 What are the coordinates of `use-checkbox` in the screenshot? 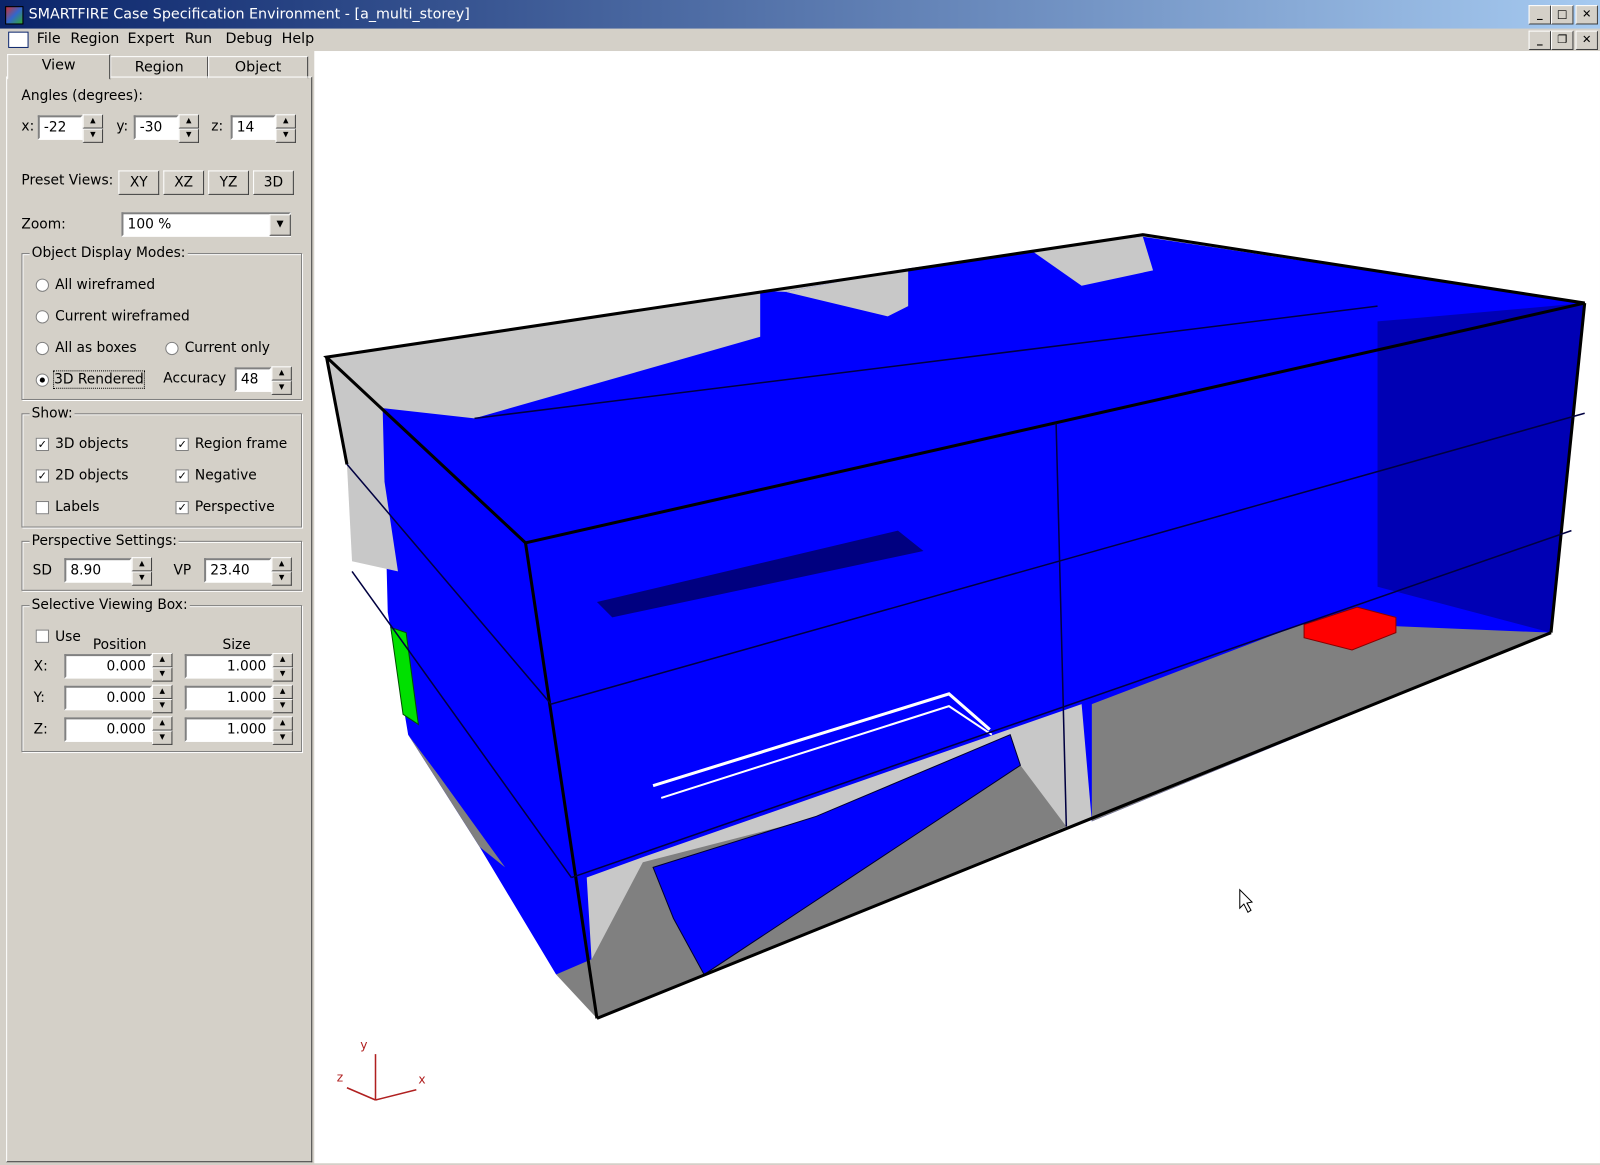 It's located at (42, 636).